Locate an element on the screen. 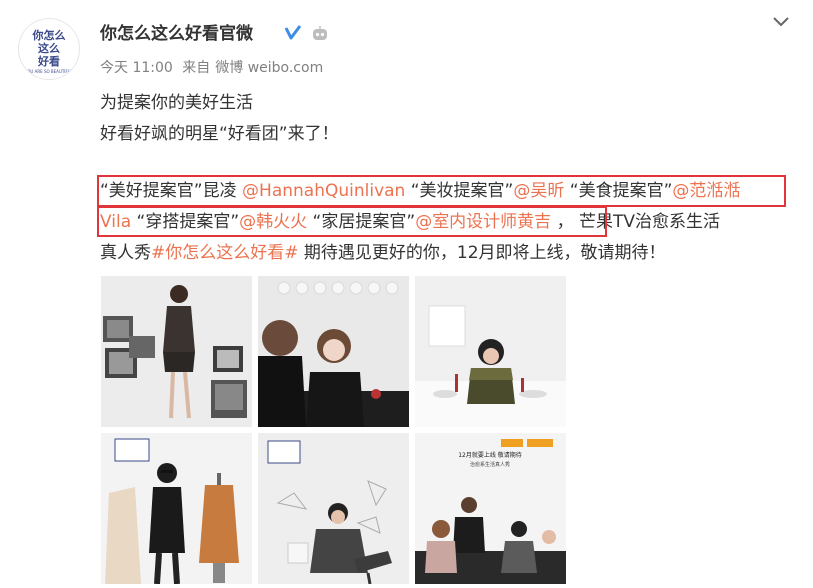 Image resolution: width=813 pixels, height=588 pixels. avatar-text-1: 你怎么 is located at coordinates (49, 35).